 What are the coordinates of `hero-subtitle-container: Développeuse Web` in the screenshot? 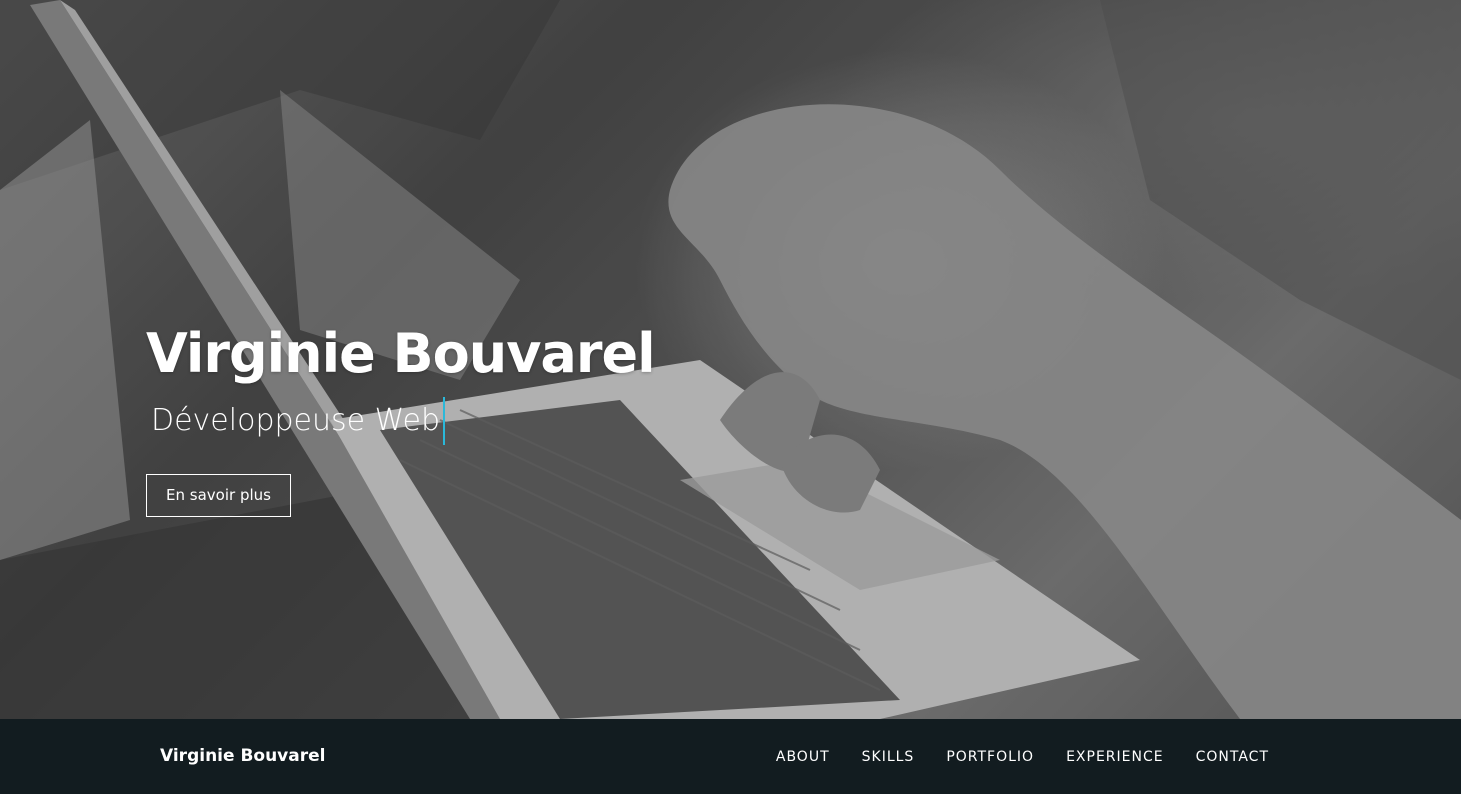 It's located at (403, 421).